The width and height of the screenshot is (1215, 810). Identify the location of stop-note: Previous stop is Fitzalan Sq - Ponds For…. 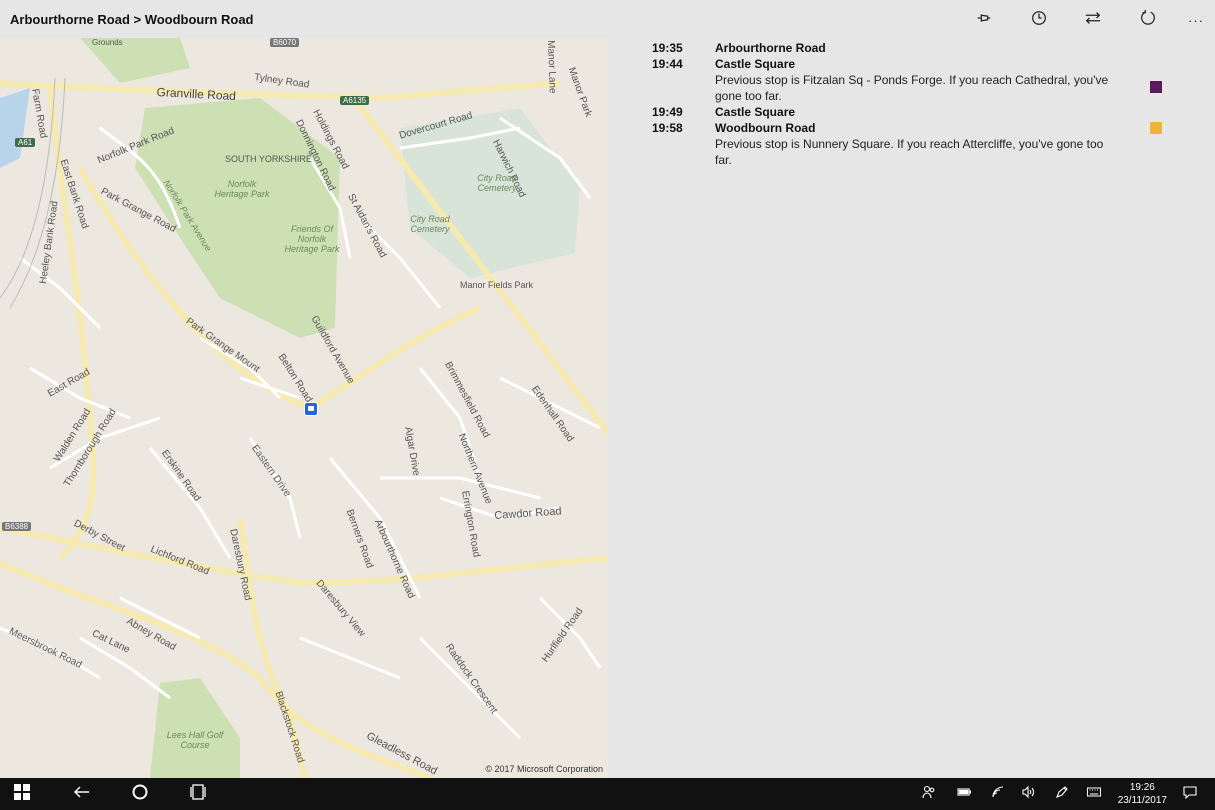
(912, 88).